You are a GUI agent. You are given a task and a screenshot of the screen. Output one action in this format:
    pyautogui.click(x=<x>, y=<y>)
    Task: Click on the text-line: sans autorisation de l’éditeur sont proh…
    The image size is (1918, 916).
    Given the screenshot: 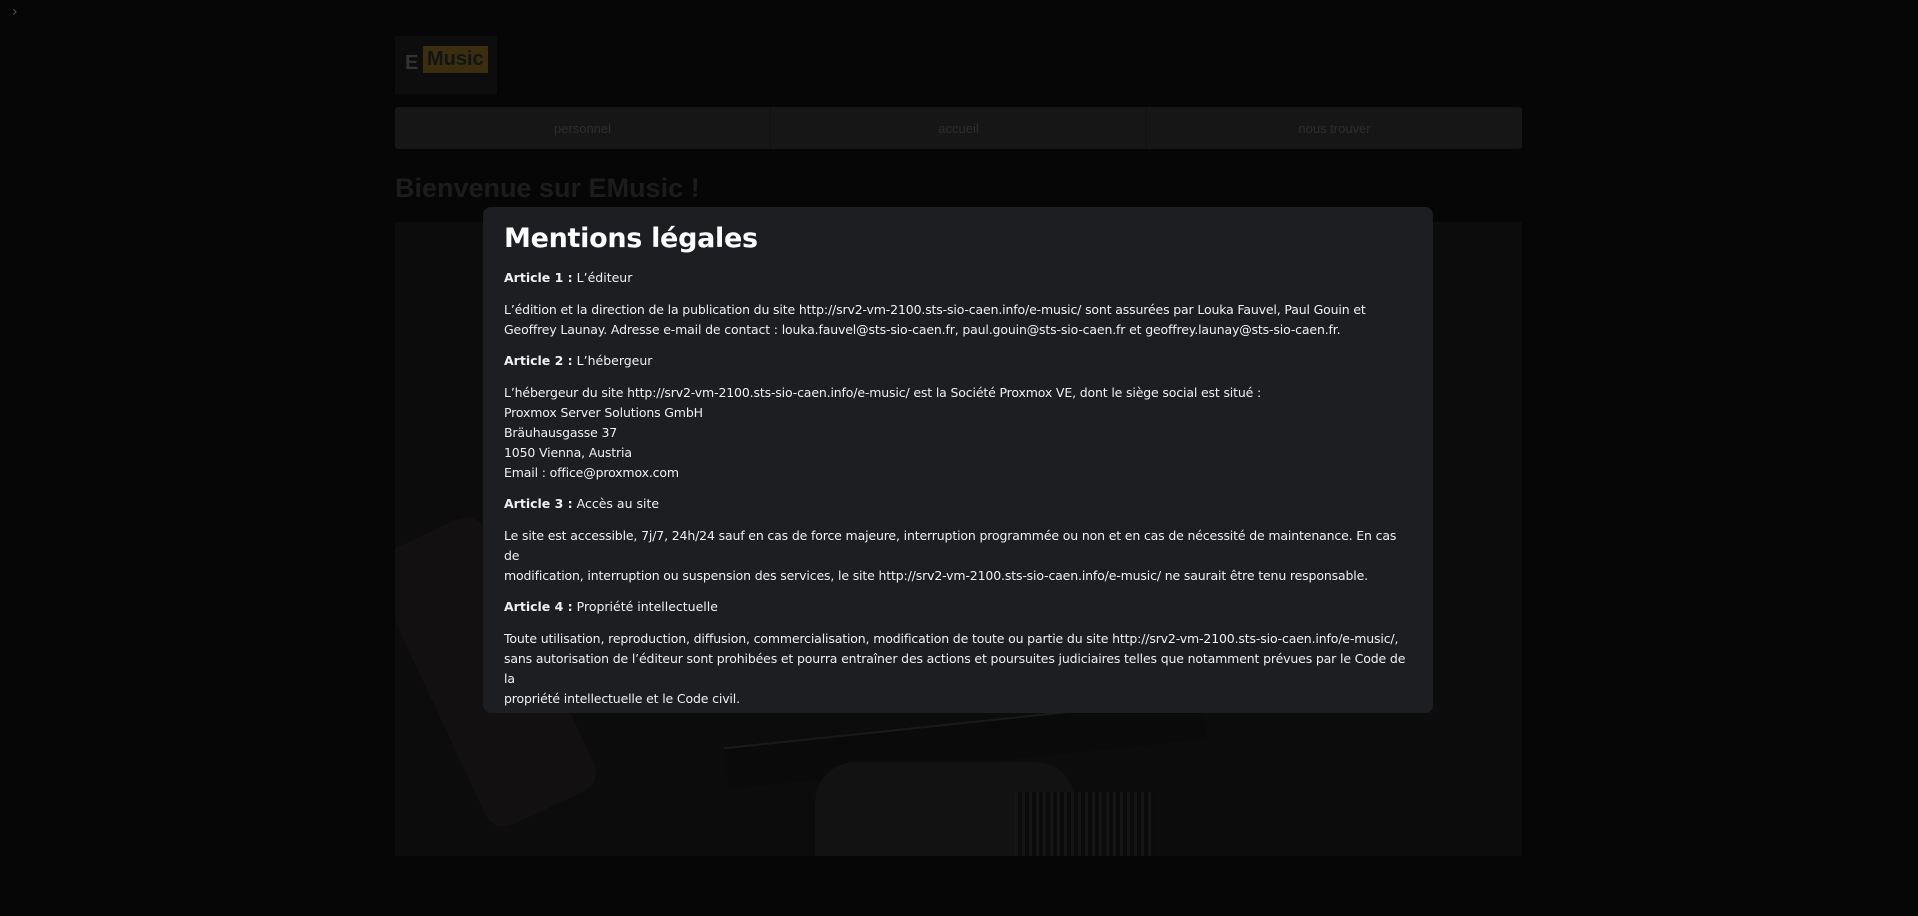 What is the action you would take?
    pyautogui.click(x=955, y=668)
    